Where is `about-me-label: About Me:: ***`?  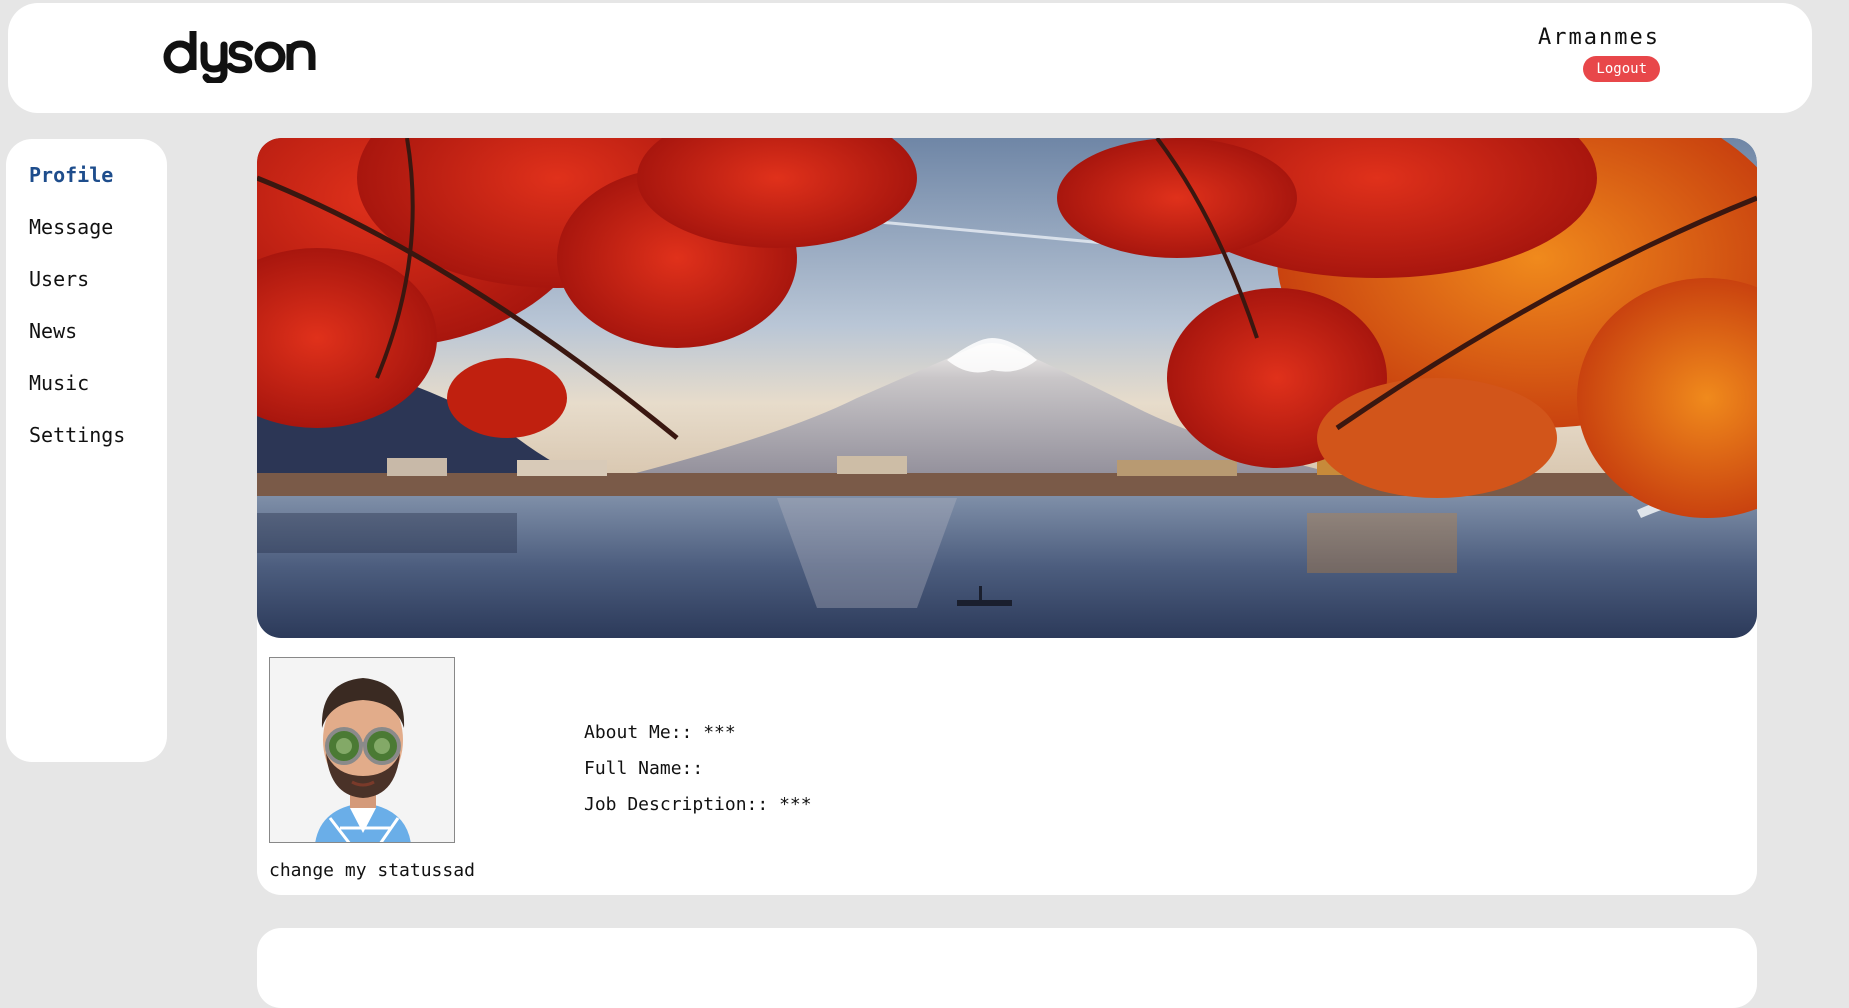 about-me-label: About Me:: *** is located at coordinates (660, 732).